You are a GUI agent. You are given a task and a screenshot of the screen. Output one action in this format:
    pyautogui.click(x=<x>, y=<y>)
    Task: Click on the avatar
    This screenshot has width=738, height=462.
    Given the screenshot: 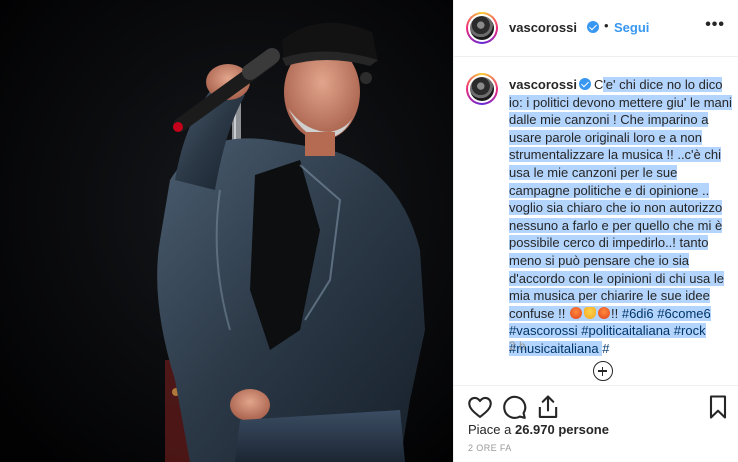 What is the action you would take?
    pyautogui.click(x=482, y=28)
    